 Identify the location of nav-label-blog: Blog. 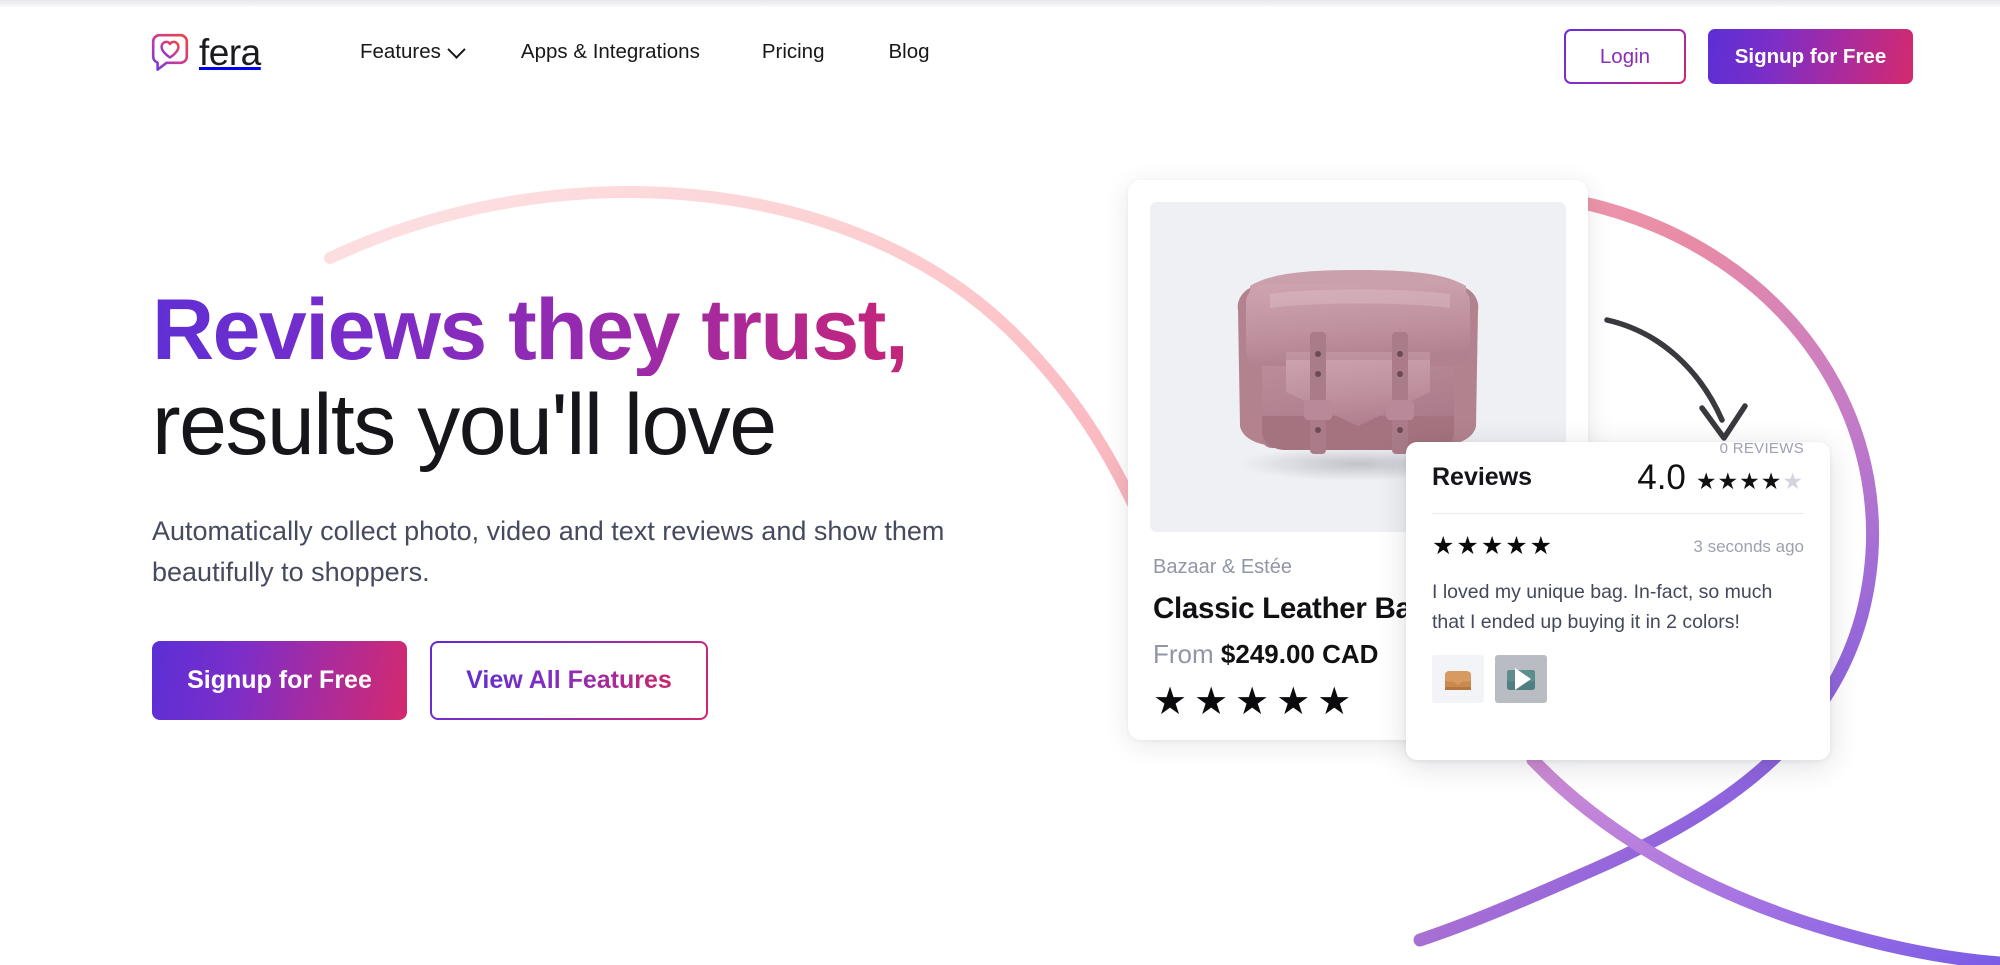
(909, 51).